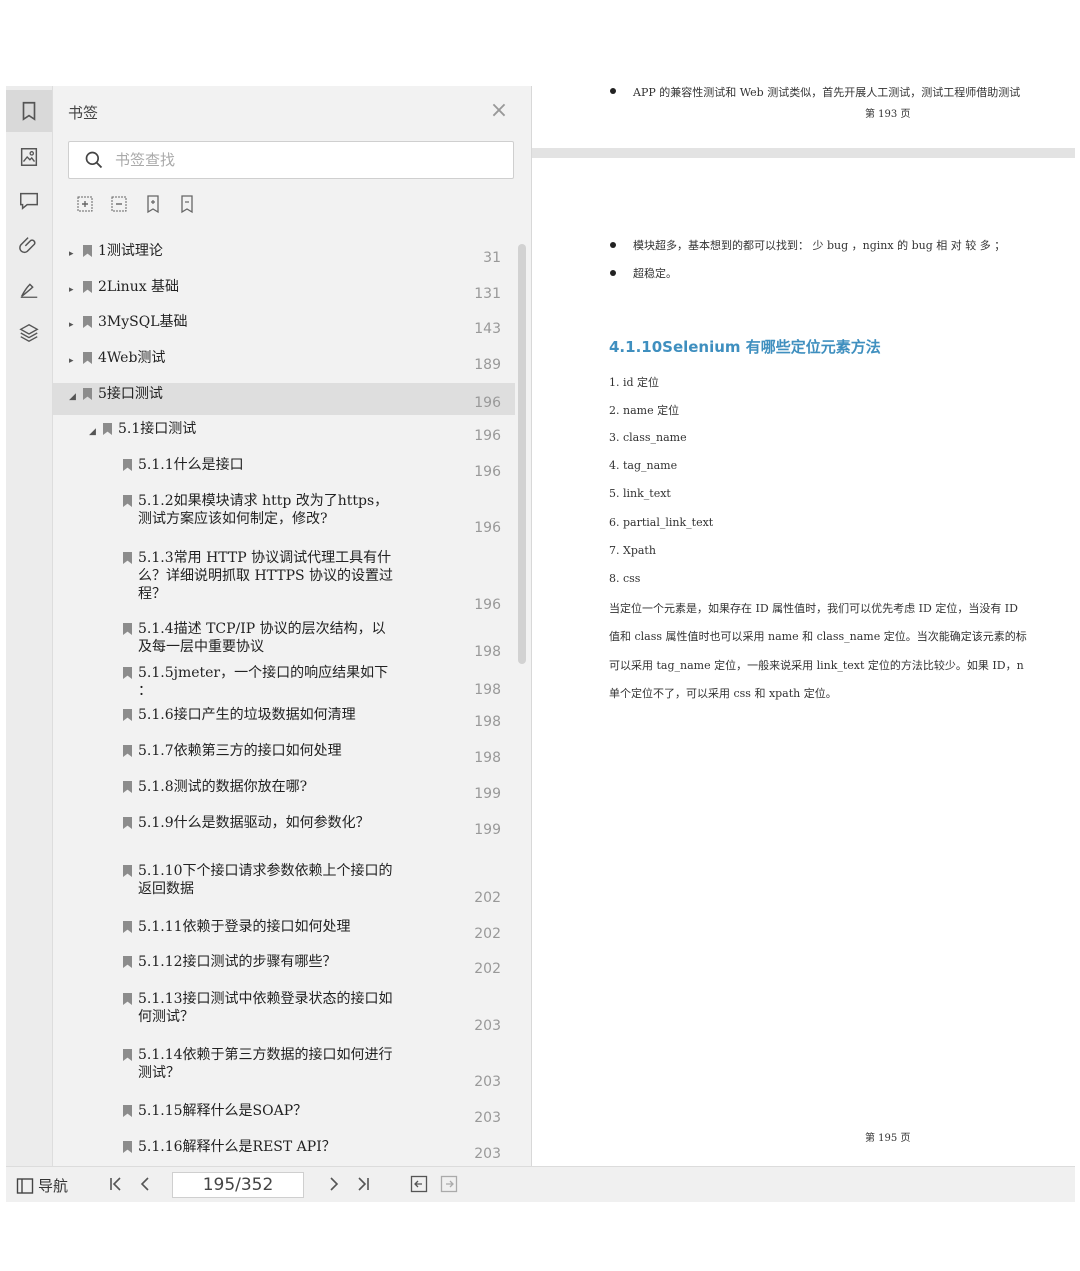  I want to click on list-item: 3. class_name, so click(648, 437).